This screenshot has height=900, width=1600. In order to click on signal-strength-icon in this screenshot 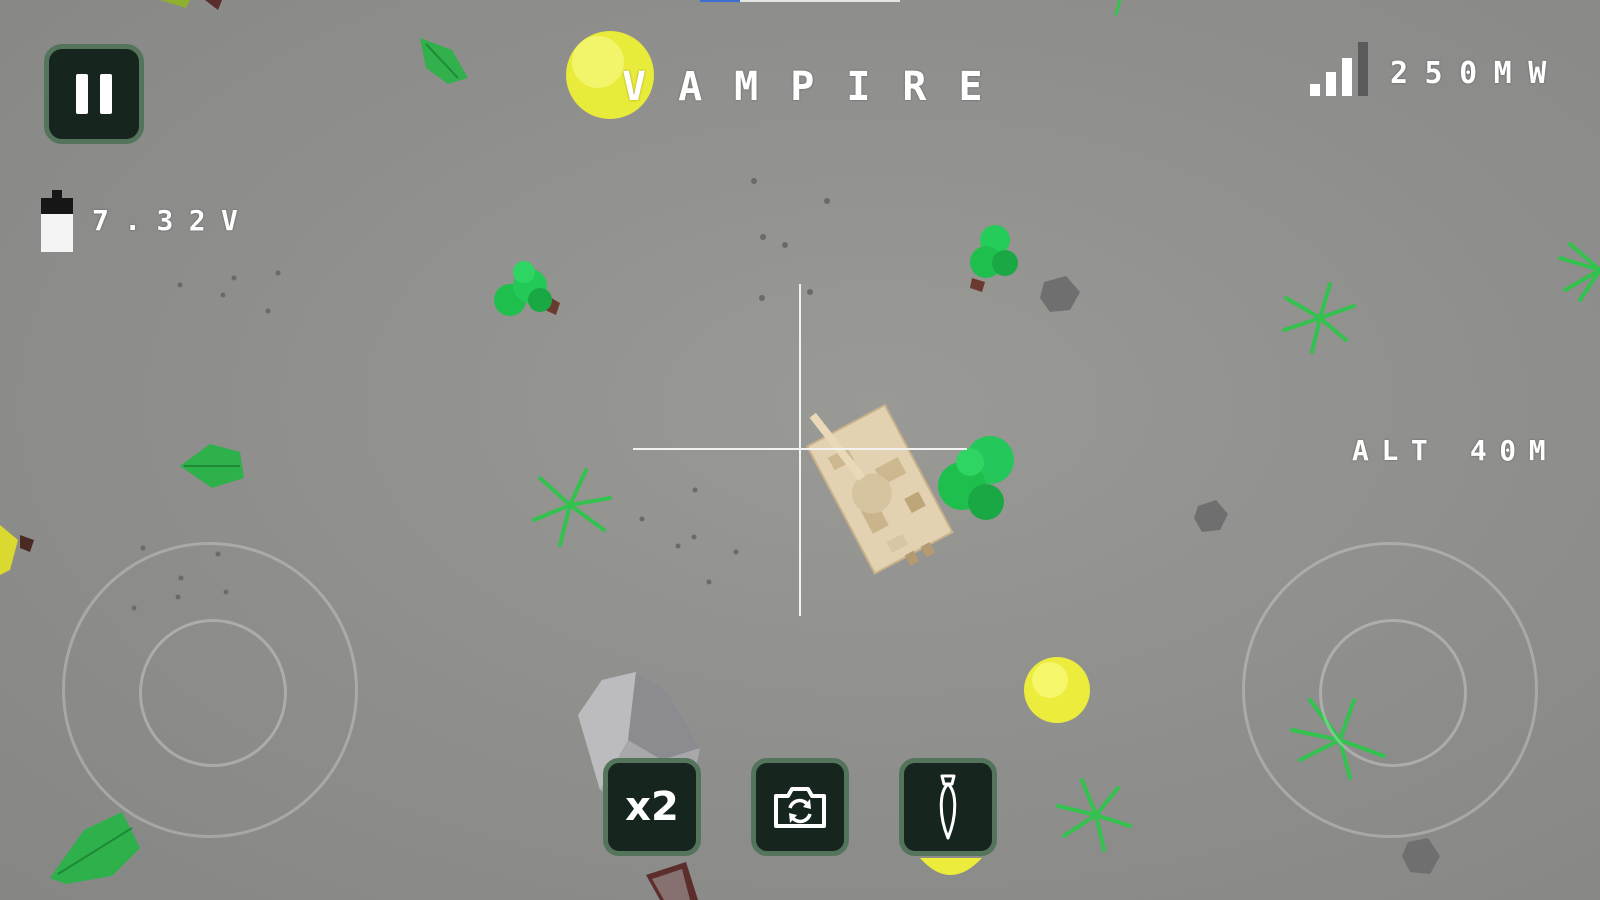, I will do `click(1345, 69)`.